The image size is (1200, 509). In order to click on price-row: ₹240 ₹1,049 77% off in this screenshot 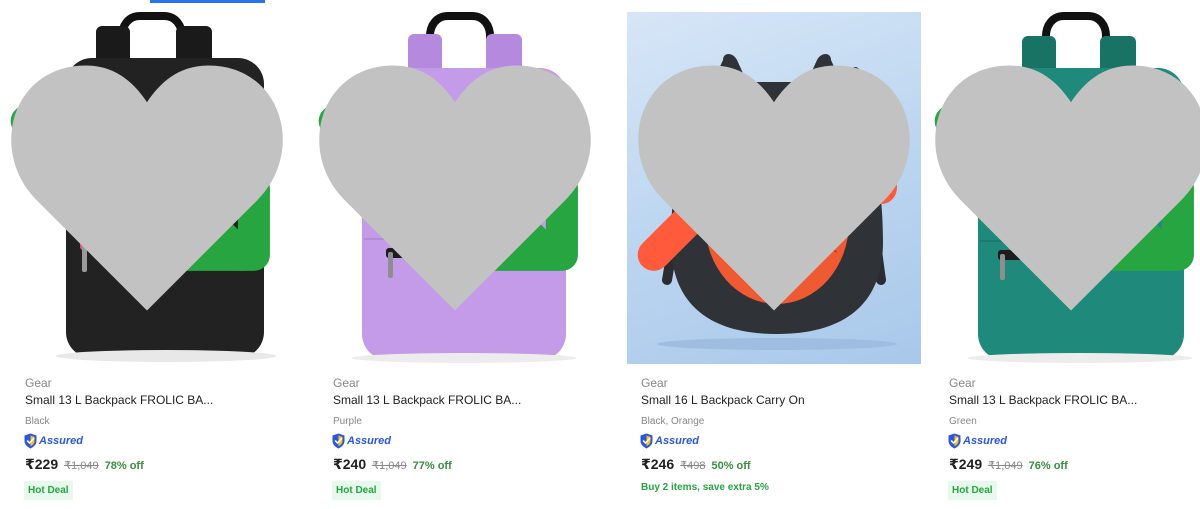, I will do `click(392, 464)`.